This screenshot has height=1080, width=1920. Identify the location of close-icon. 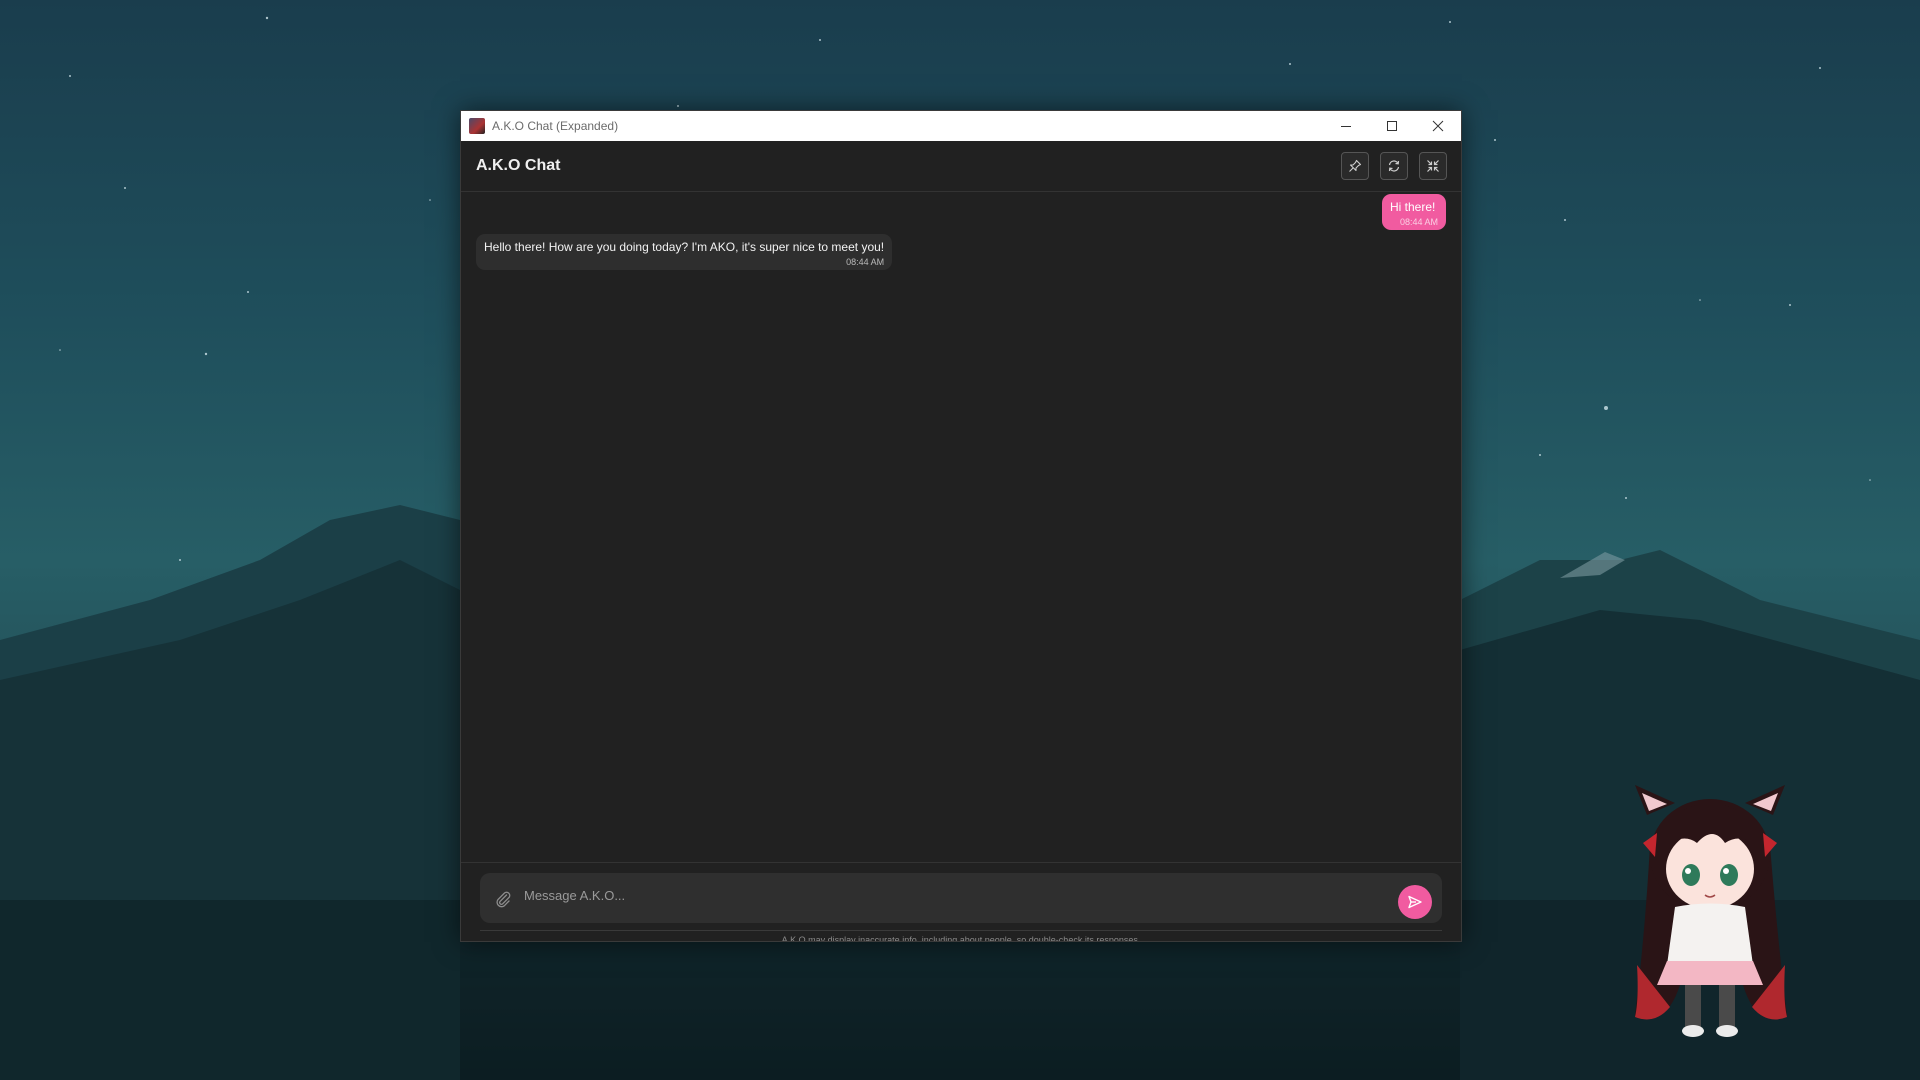
(1438, 126).